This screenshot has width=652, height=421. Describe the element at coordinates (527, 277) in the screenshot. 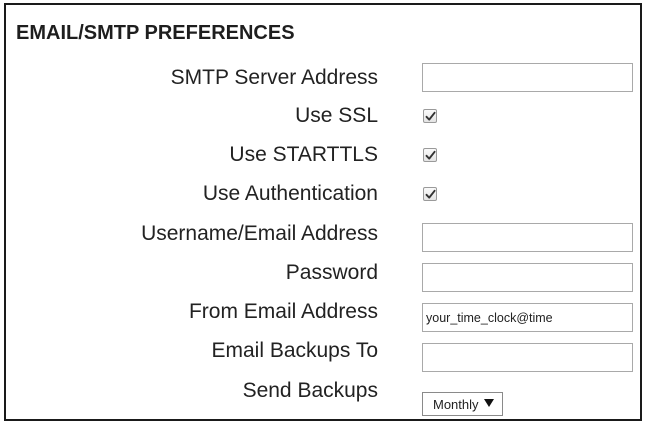

I see `password-input` at that location.